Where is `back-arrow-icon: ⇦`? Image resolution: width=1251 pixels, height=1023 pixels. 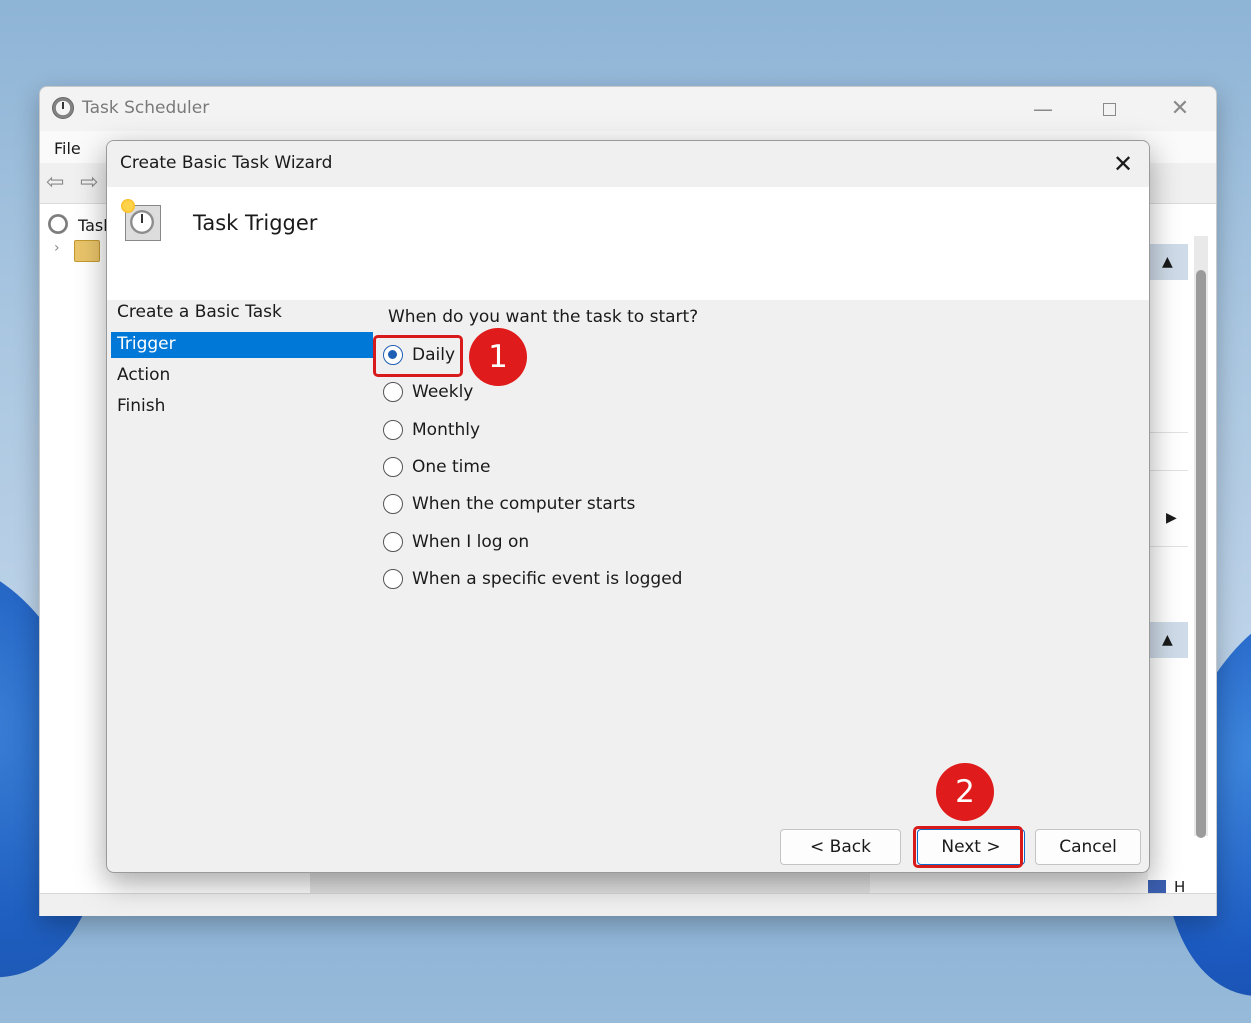 back-arrow-icon: ⇦ is located at coordinates (59, 183).